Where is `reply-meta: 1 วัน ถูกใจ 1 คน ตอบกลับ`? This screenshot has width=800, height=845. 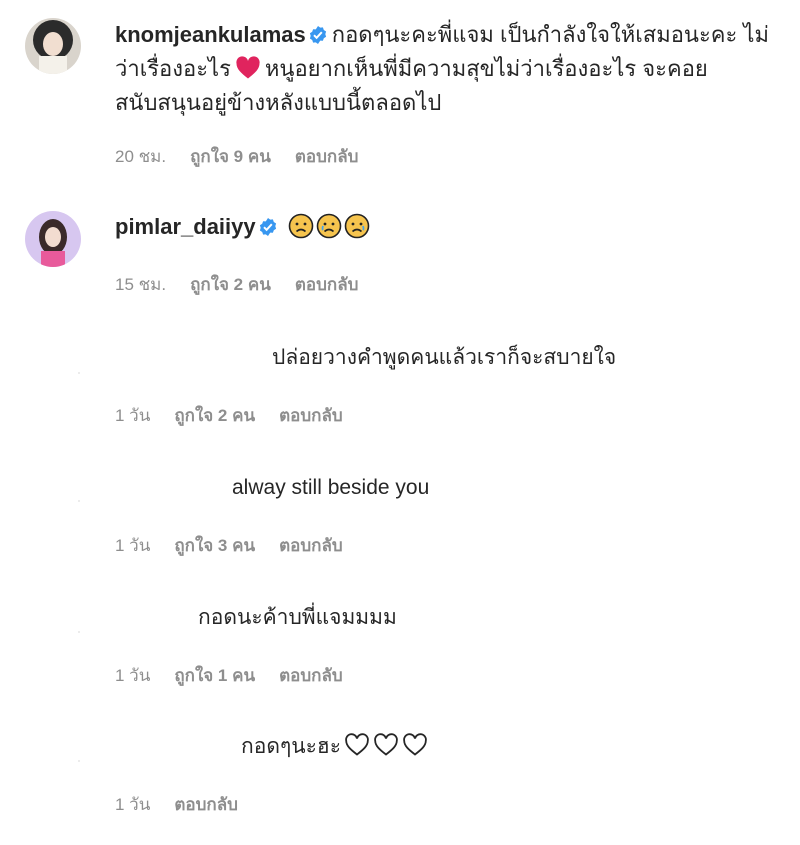 reply-meta: 1 วัน ถูกใจ 1 คน ตอบกลับ is located at coordinates (241, 676).